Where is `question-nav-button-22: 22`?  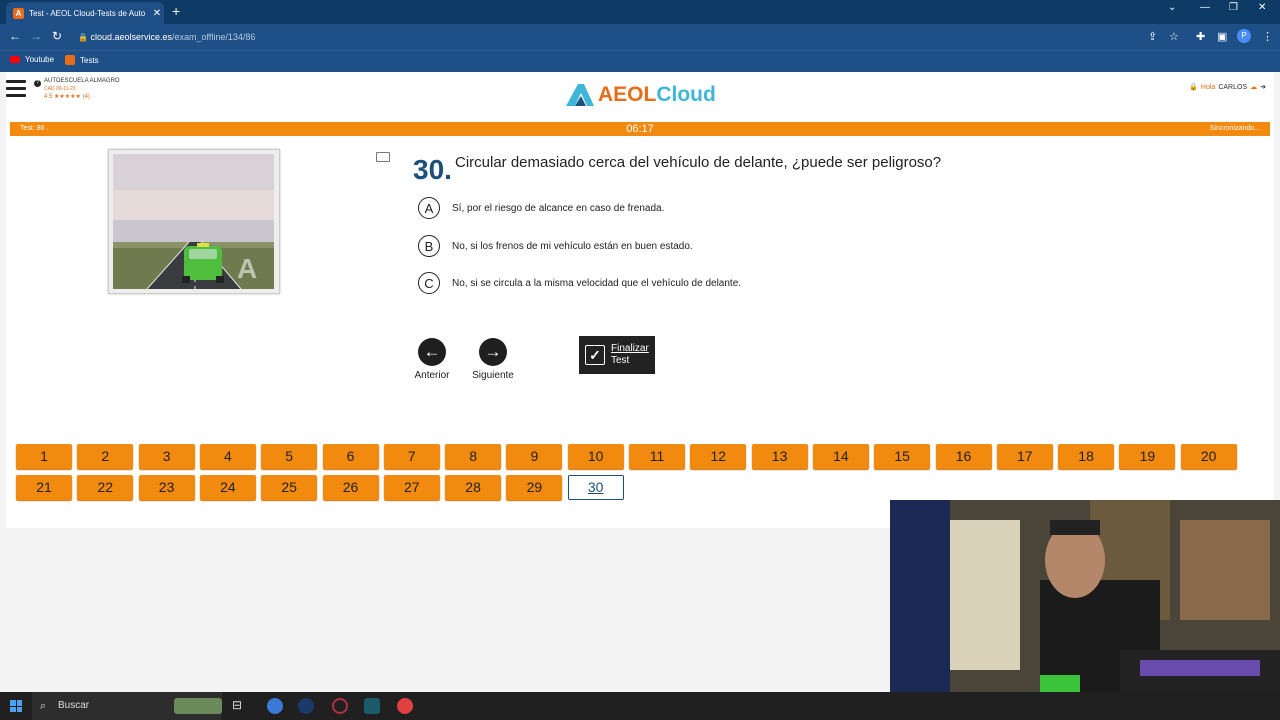 question-nav-button-22: 22 is located at coordinates (105, 487).